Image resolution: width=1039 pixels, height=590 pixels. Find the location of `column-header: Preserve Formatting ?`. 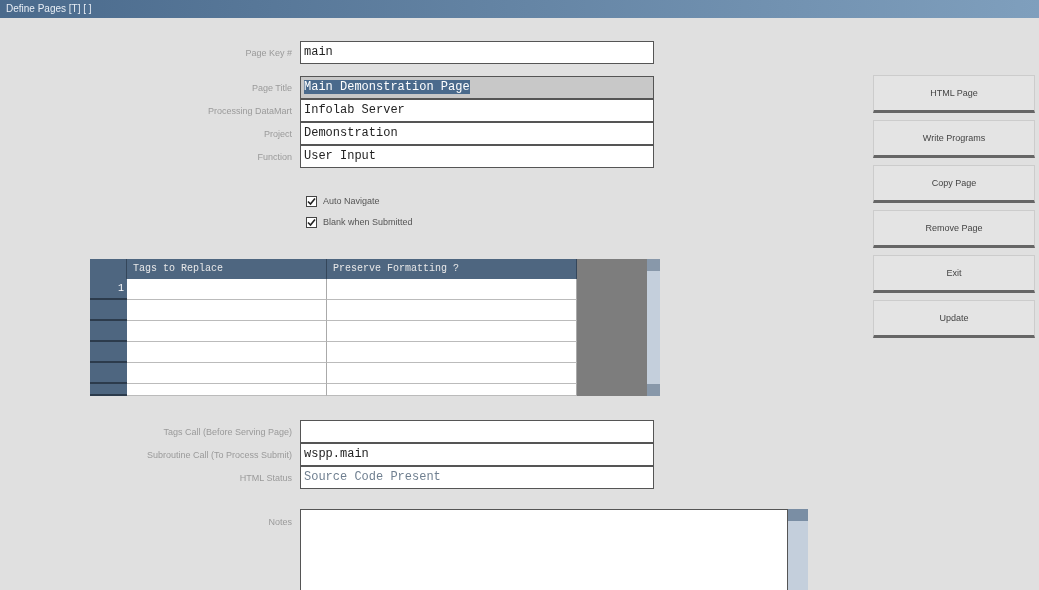

column-header: Preserve Formatting ? is located at coordinates (452, 269).